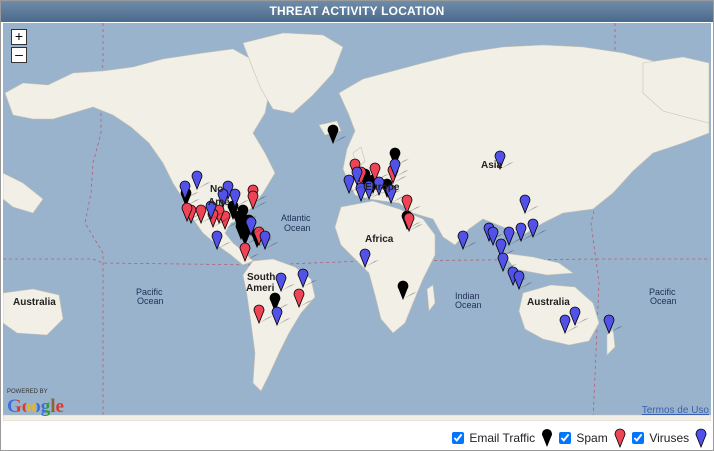  I want to click on spam-label: Spam, so click(592, 438).